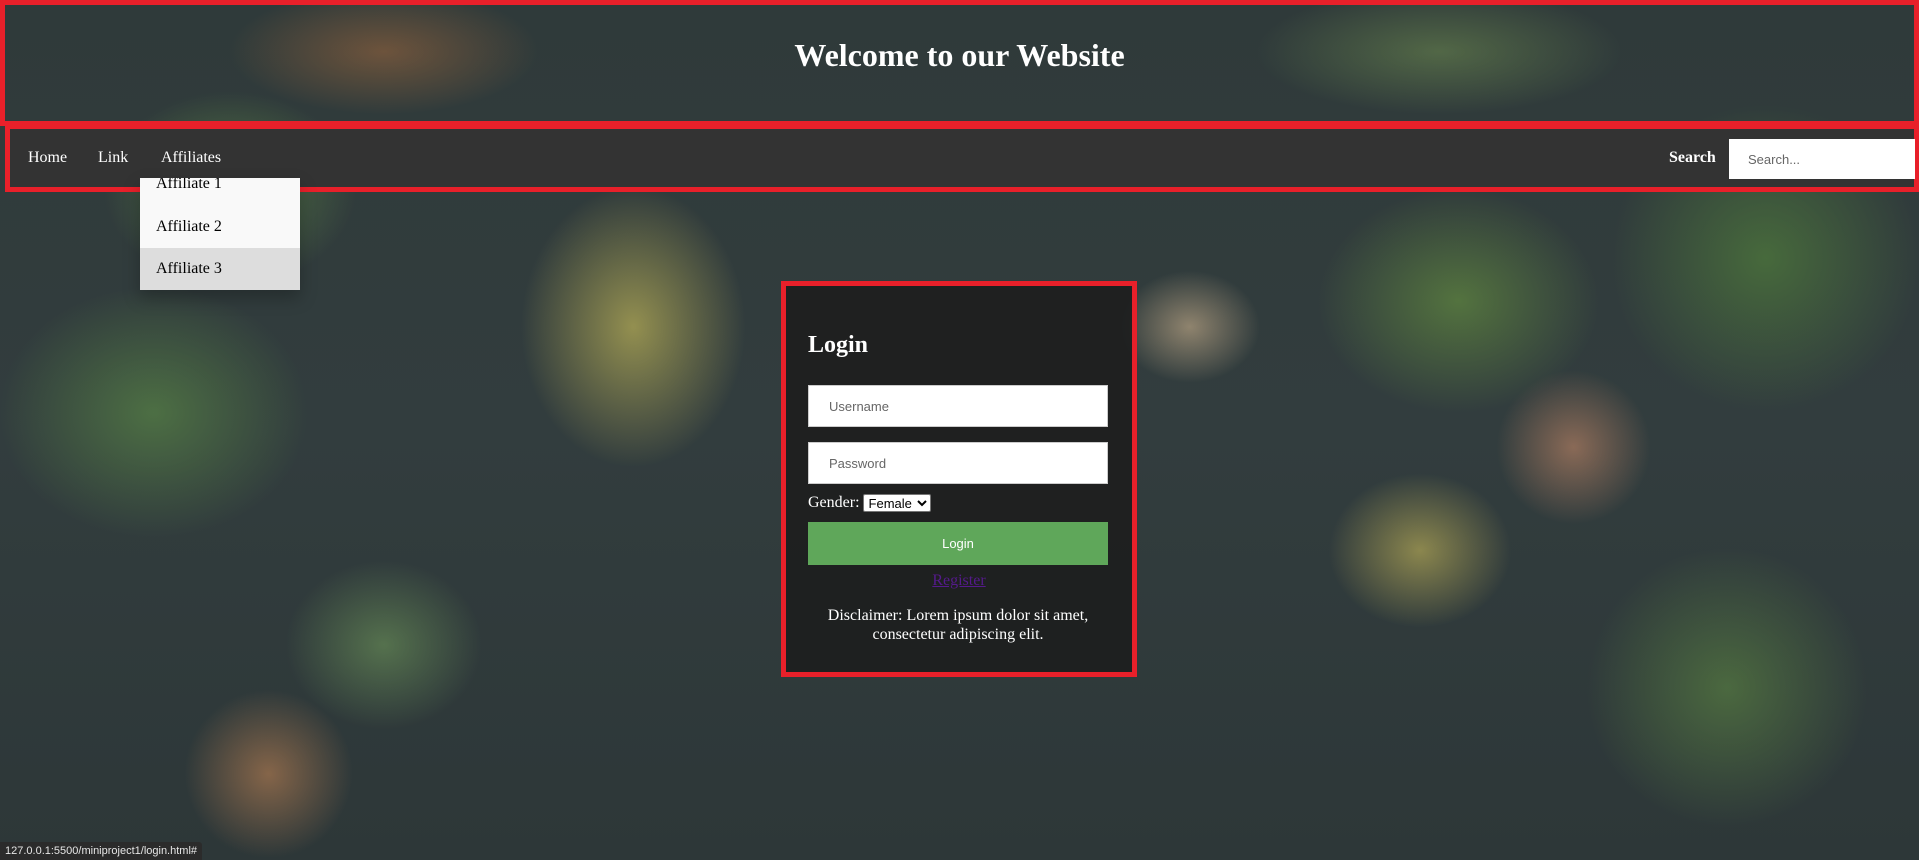  I want to click on dropdown-item-affiliate-1: Affiliate 1, so click(220, 192).